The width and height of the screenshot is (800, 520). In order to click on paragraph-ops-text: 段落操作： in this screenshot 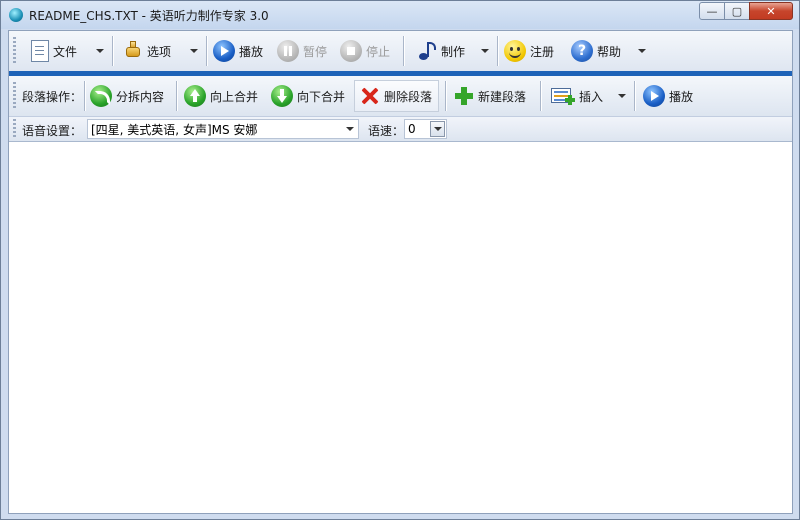, I will do `click(52, 96)`.